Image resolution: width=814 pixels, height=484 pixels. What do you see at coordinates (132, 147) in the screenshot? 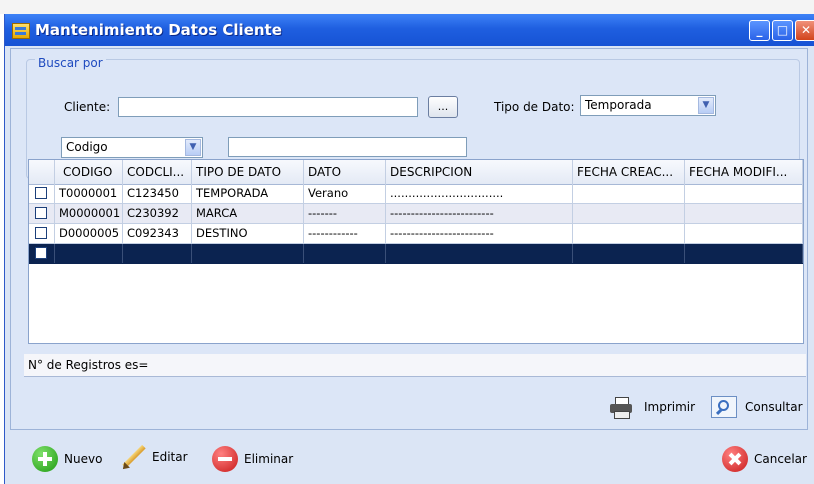
I see `search-field-select: Codigo ▼` at bounding box center [132, 147].